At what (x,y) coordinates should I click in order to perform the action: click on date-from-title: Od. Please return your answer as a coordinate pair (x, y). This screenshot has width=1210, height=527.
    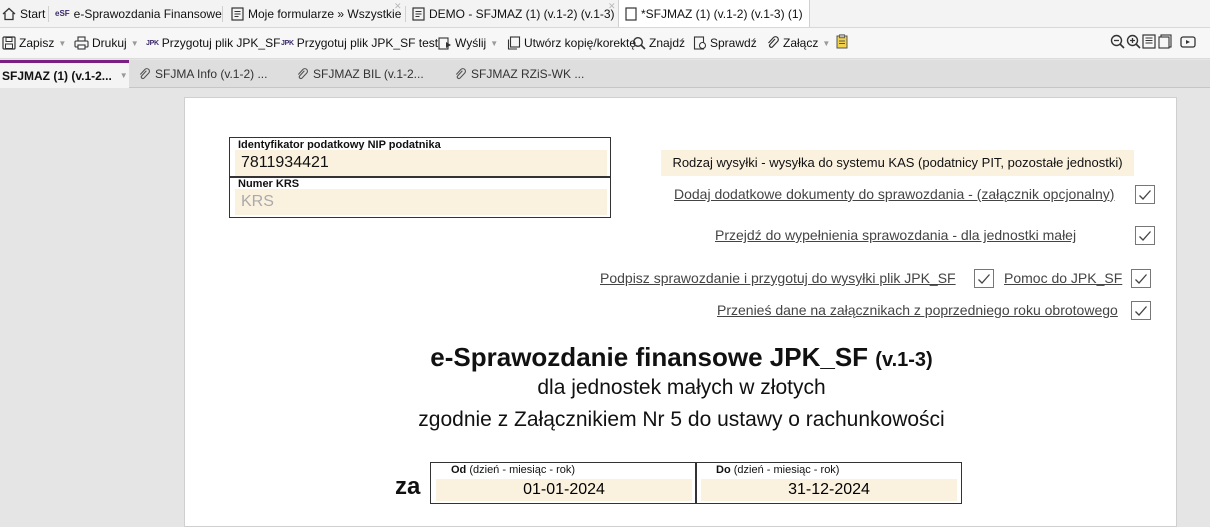
    Looking at the image, I should click on (459, 470).